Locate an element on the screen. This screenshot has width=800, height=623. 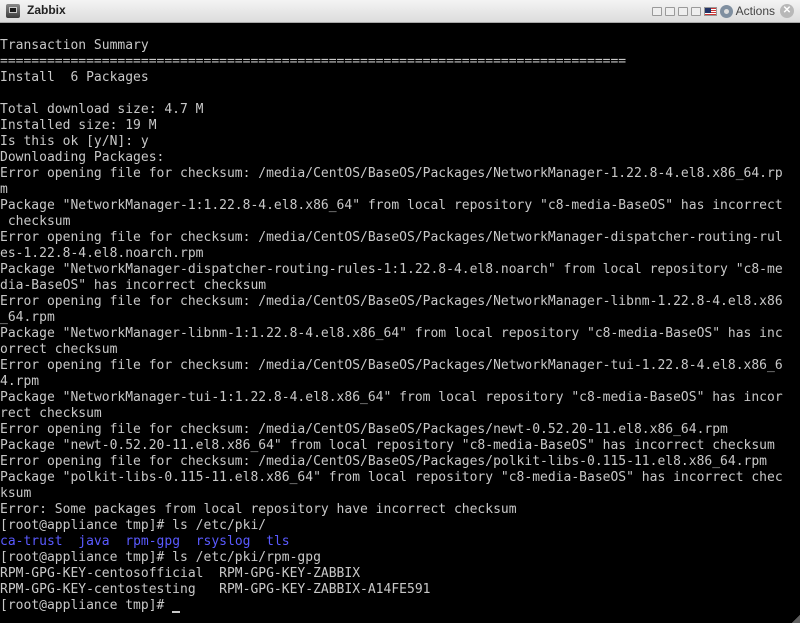
terminal-line: Downloading Packages: is located at coordinates (82, 157).